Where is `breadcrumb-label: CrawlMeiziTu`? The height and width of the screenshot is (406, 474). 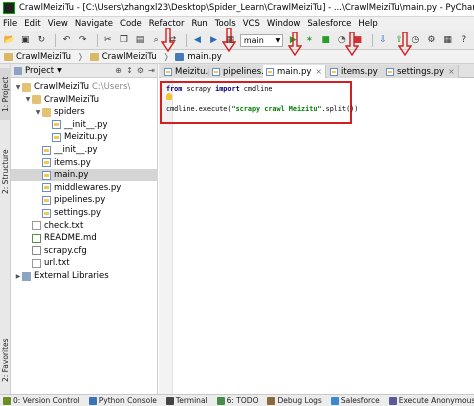 breadcrumb-label: CrawlMeiziTu is located at coordinates (129, 56).